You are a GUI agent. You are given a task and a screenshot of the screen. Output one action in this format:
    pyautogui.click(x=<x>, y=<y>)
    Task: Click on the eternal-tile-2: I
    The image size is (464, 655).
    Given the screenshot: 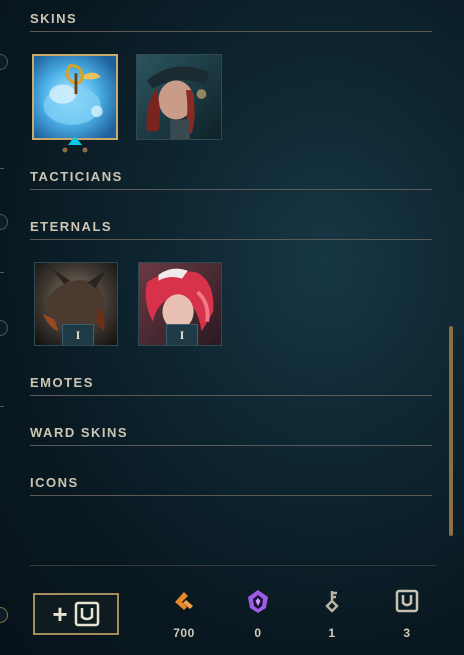 What is the action you would take?
    pyautogui.click(x=180, y=304)
    